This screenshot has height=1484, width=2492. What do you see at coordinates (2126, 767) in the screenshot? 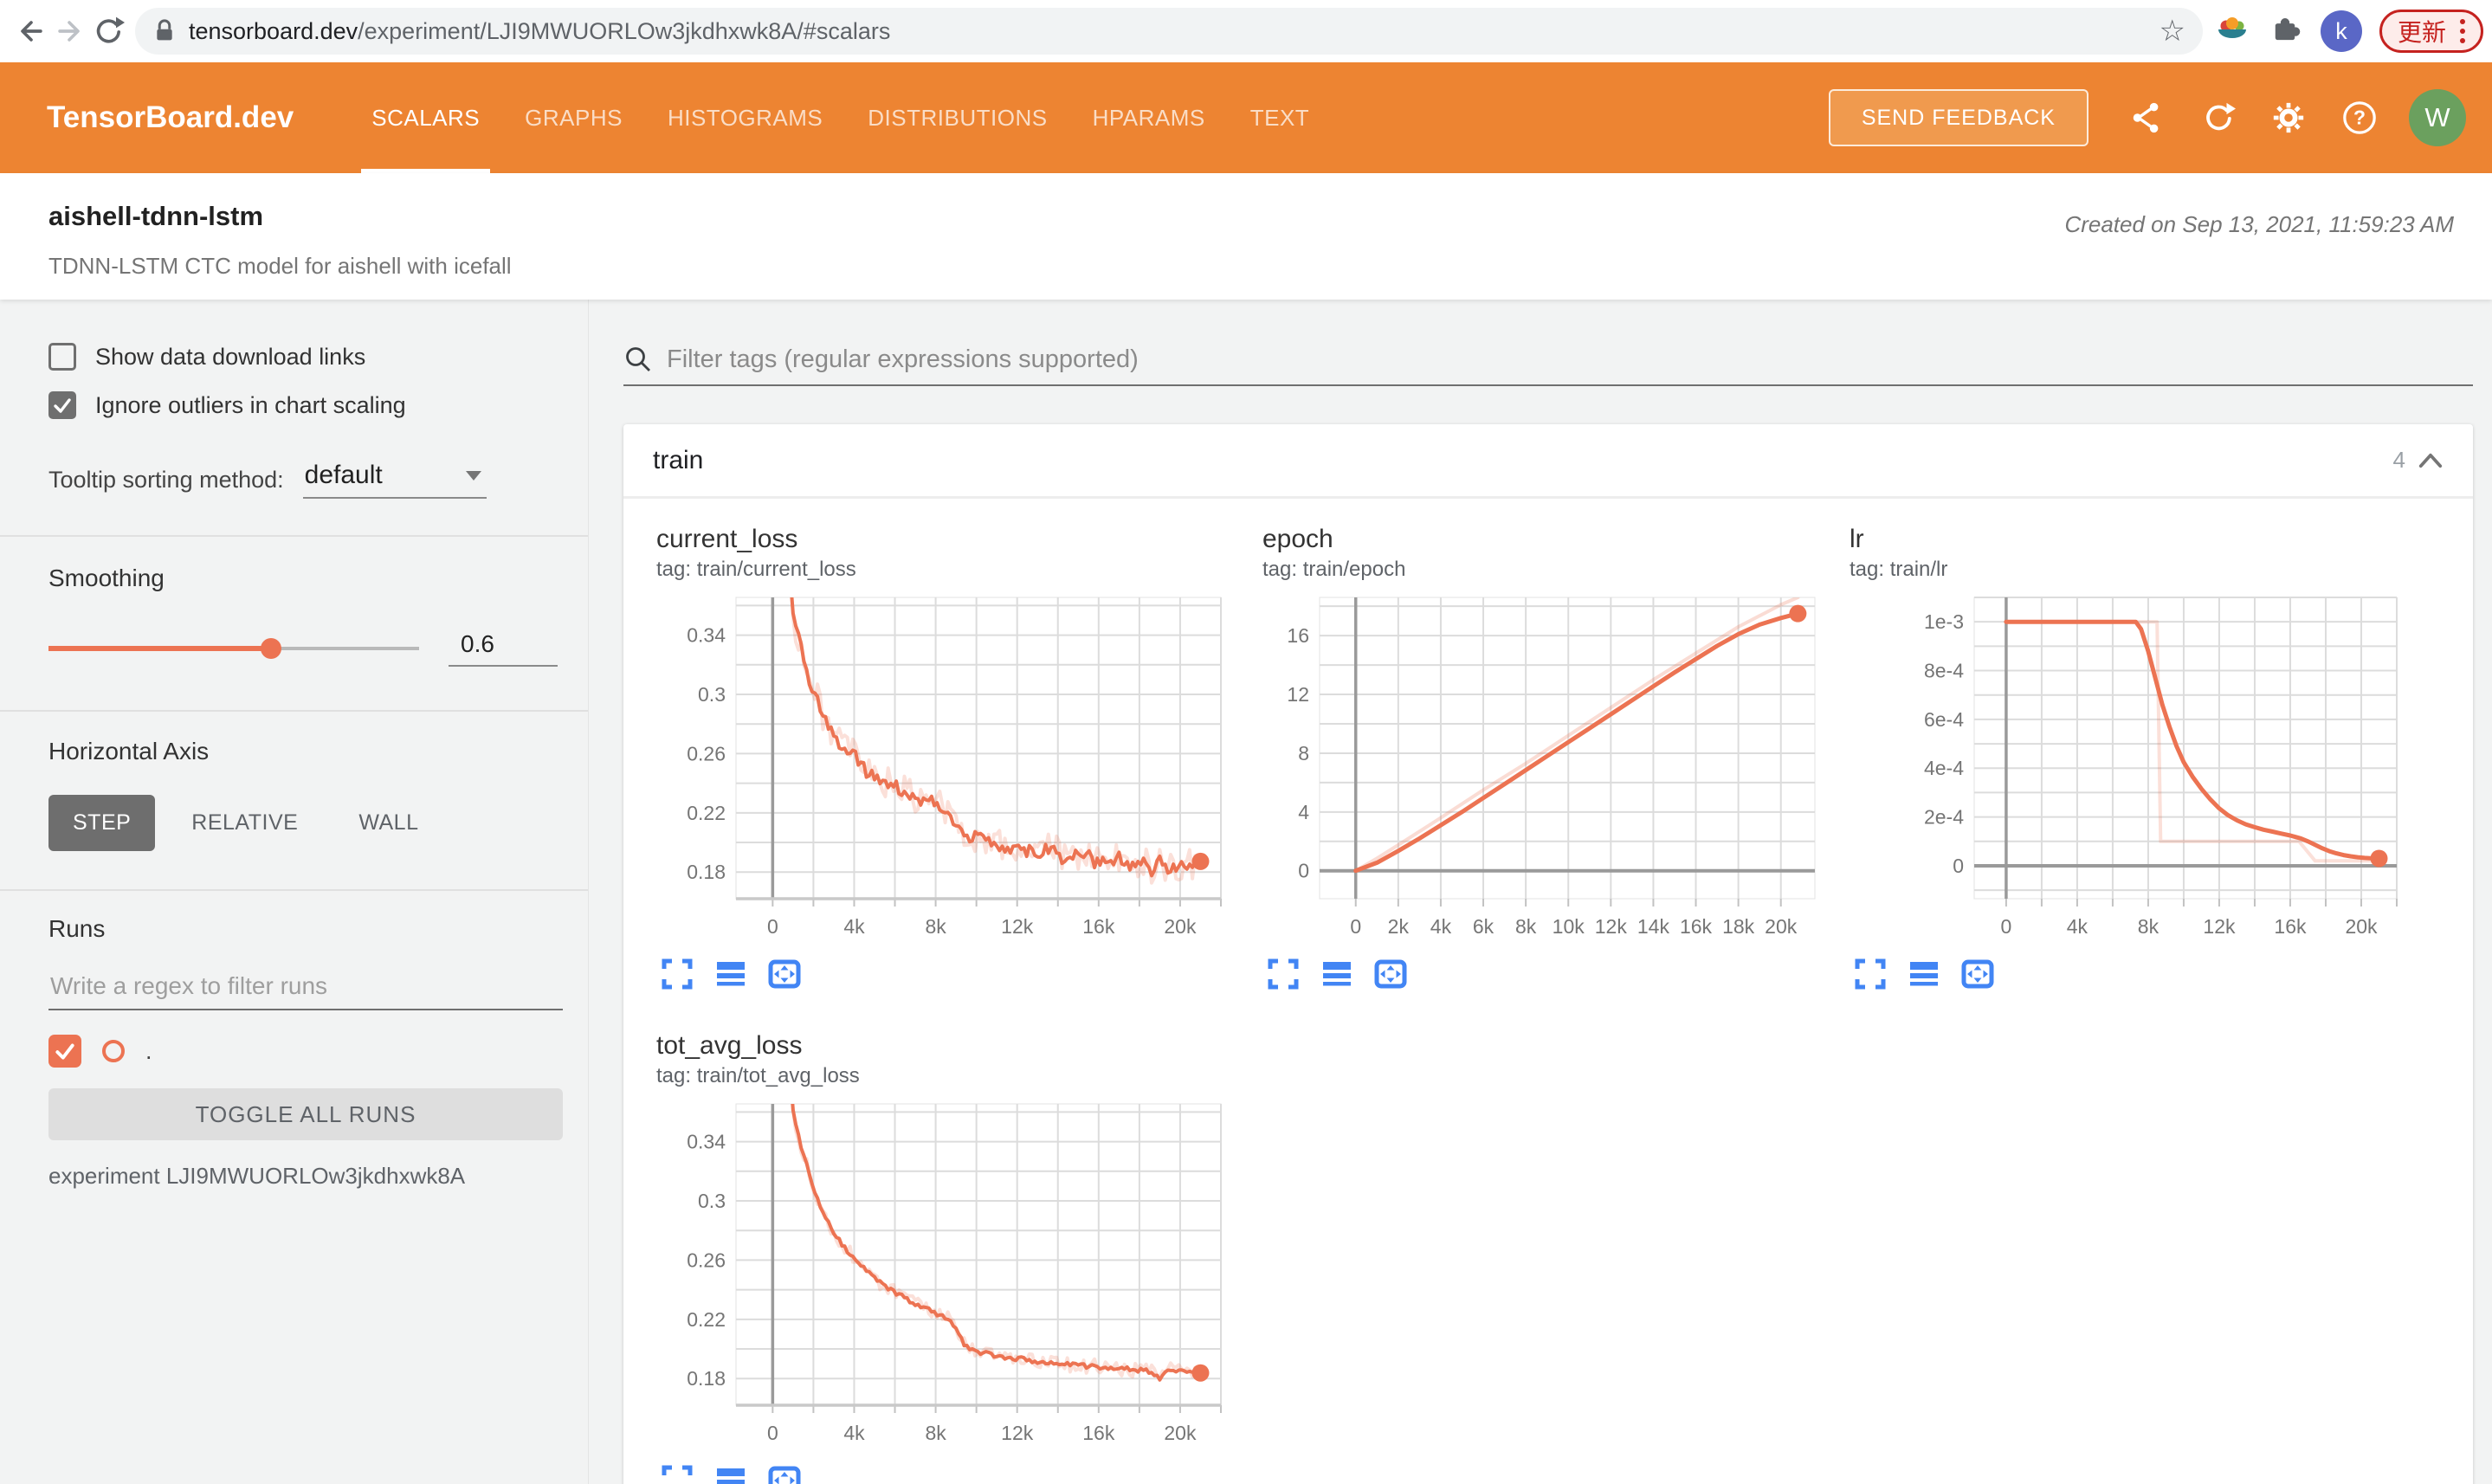
I see `chart-plot-lr: 0 4k 8k 12k 16k 20k 1e-3 8e-4 6e-4 4e-4 2e-4 0` at bounding box center [2126, 767].